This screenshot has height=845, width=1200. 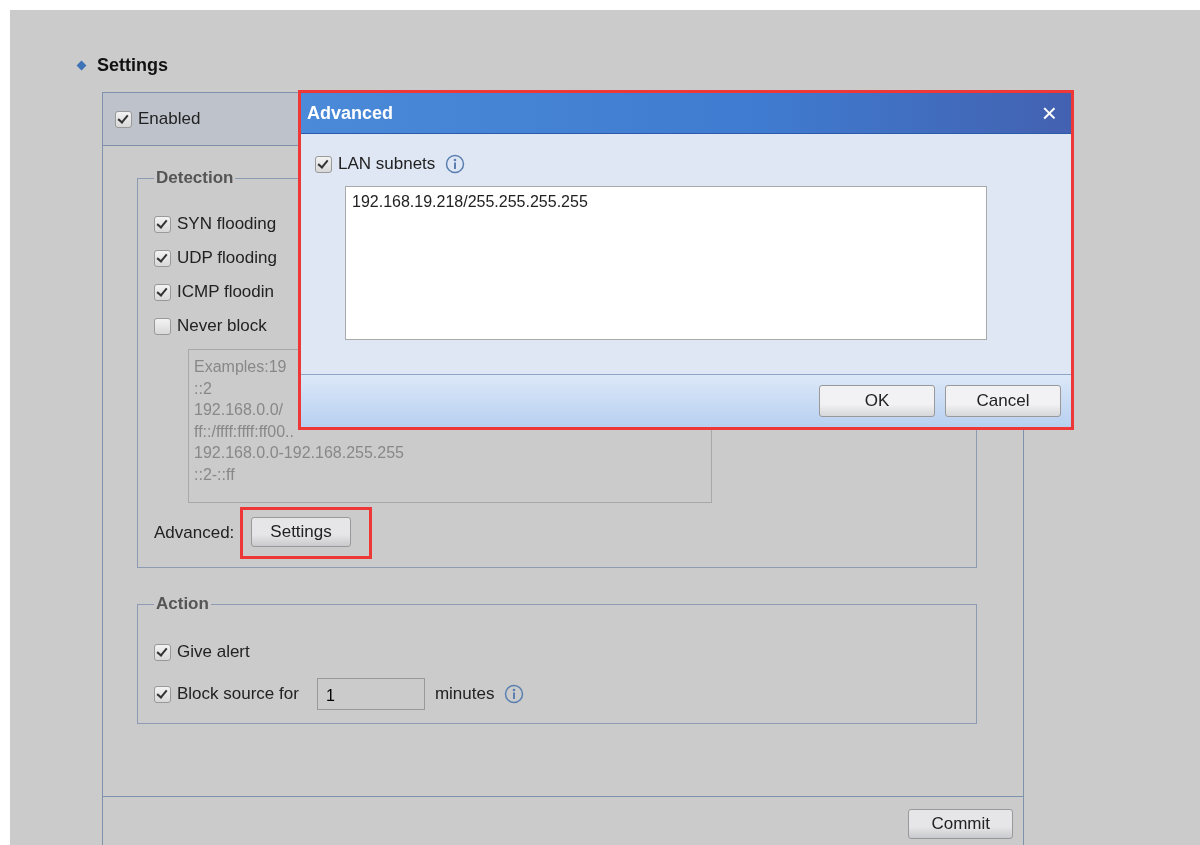 I want to click on bullet-icon, so click(x=81, y=65).